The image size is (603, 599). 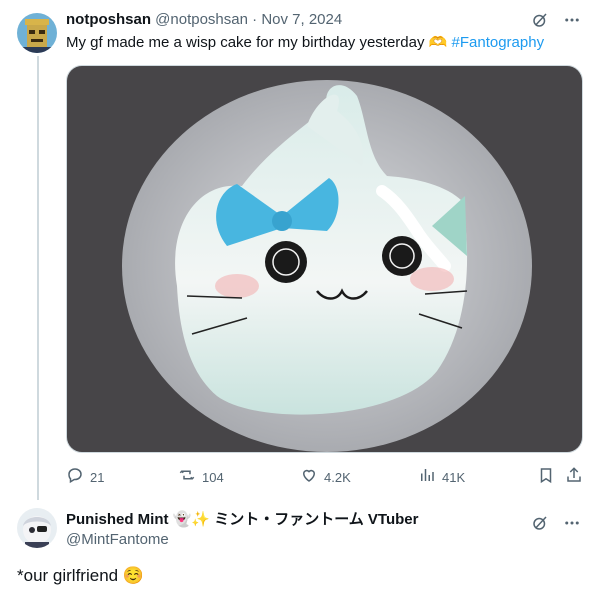 I want to click on share-icon, so click(x=574, y=478).